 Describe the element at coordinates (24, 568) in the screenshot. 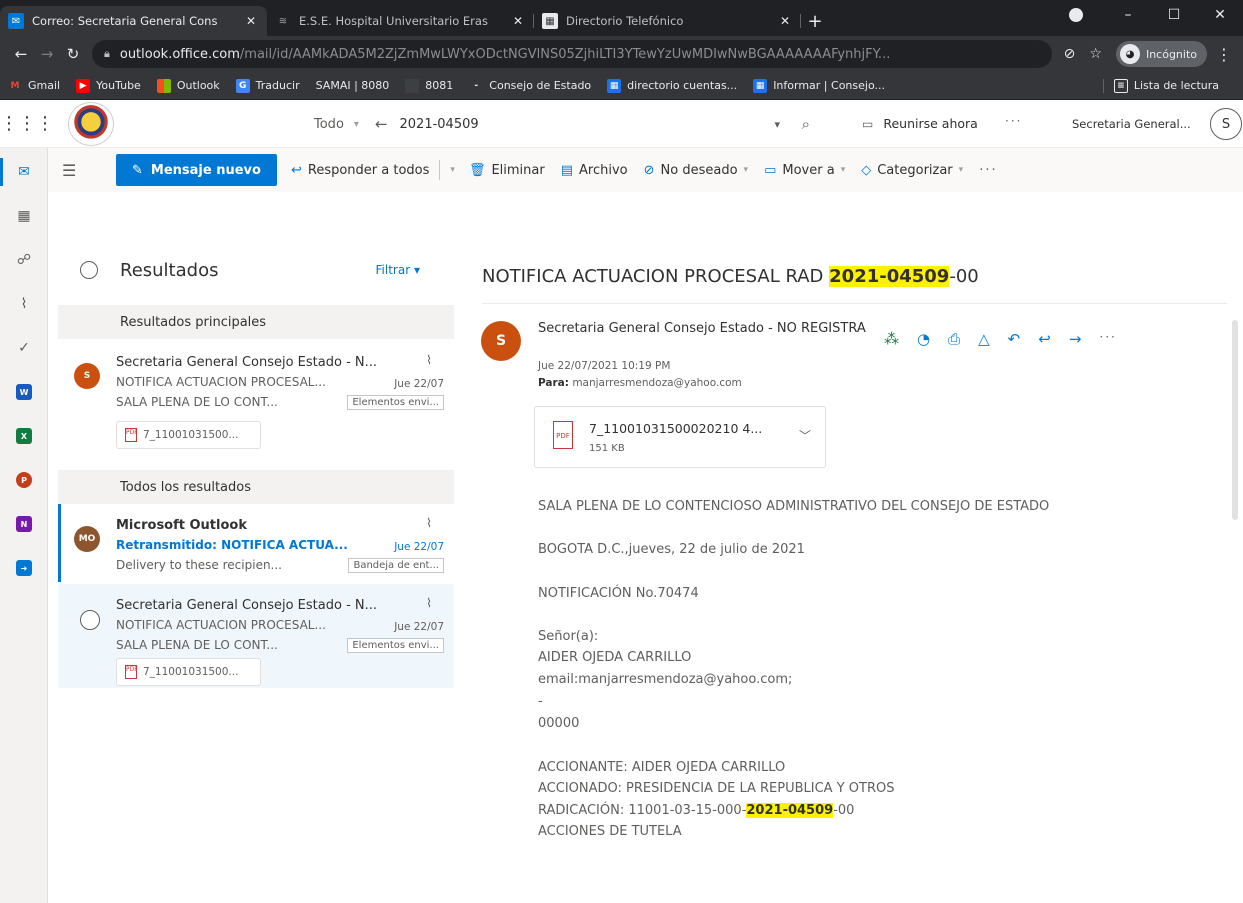

I see `teams-icon: ➜` at that location.